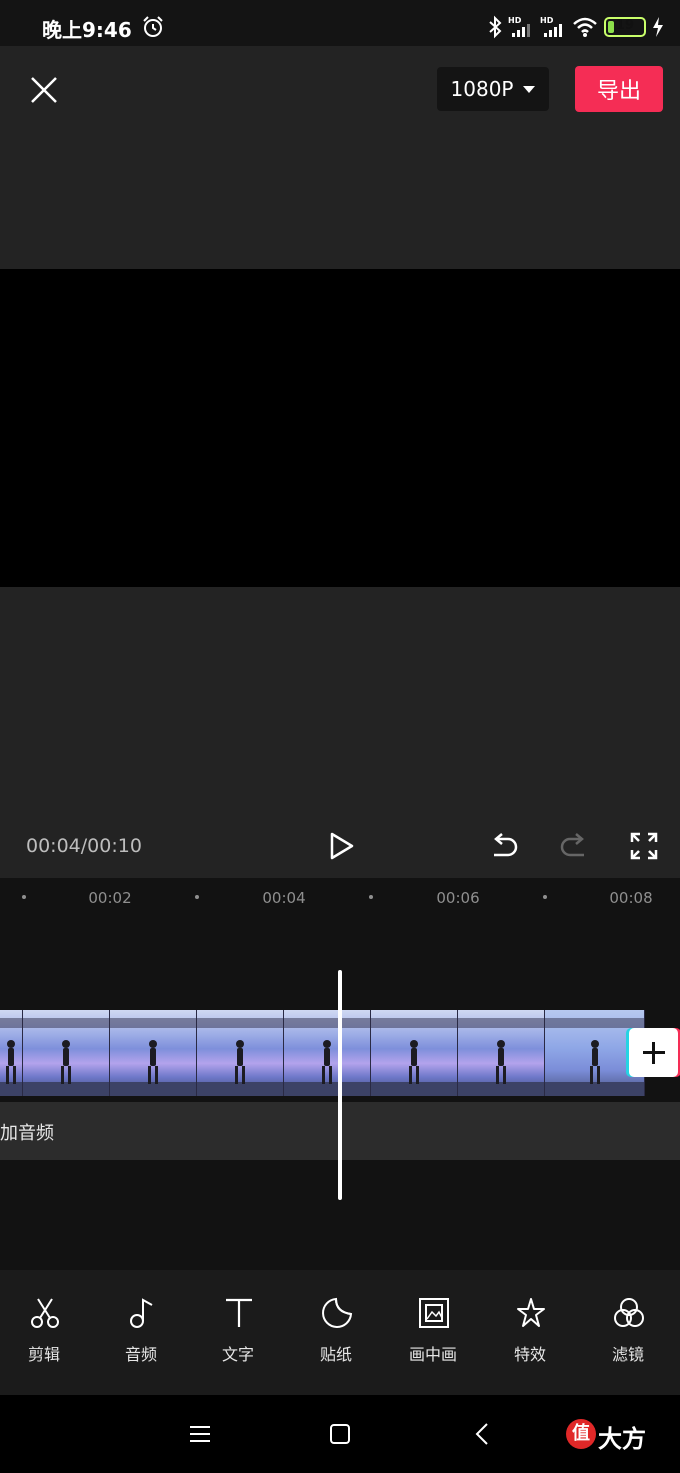  I want to click on tool-label: 特效, so click(529, 1354).